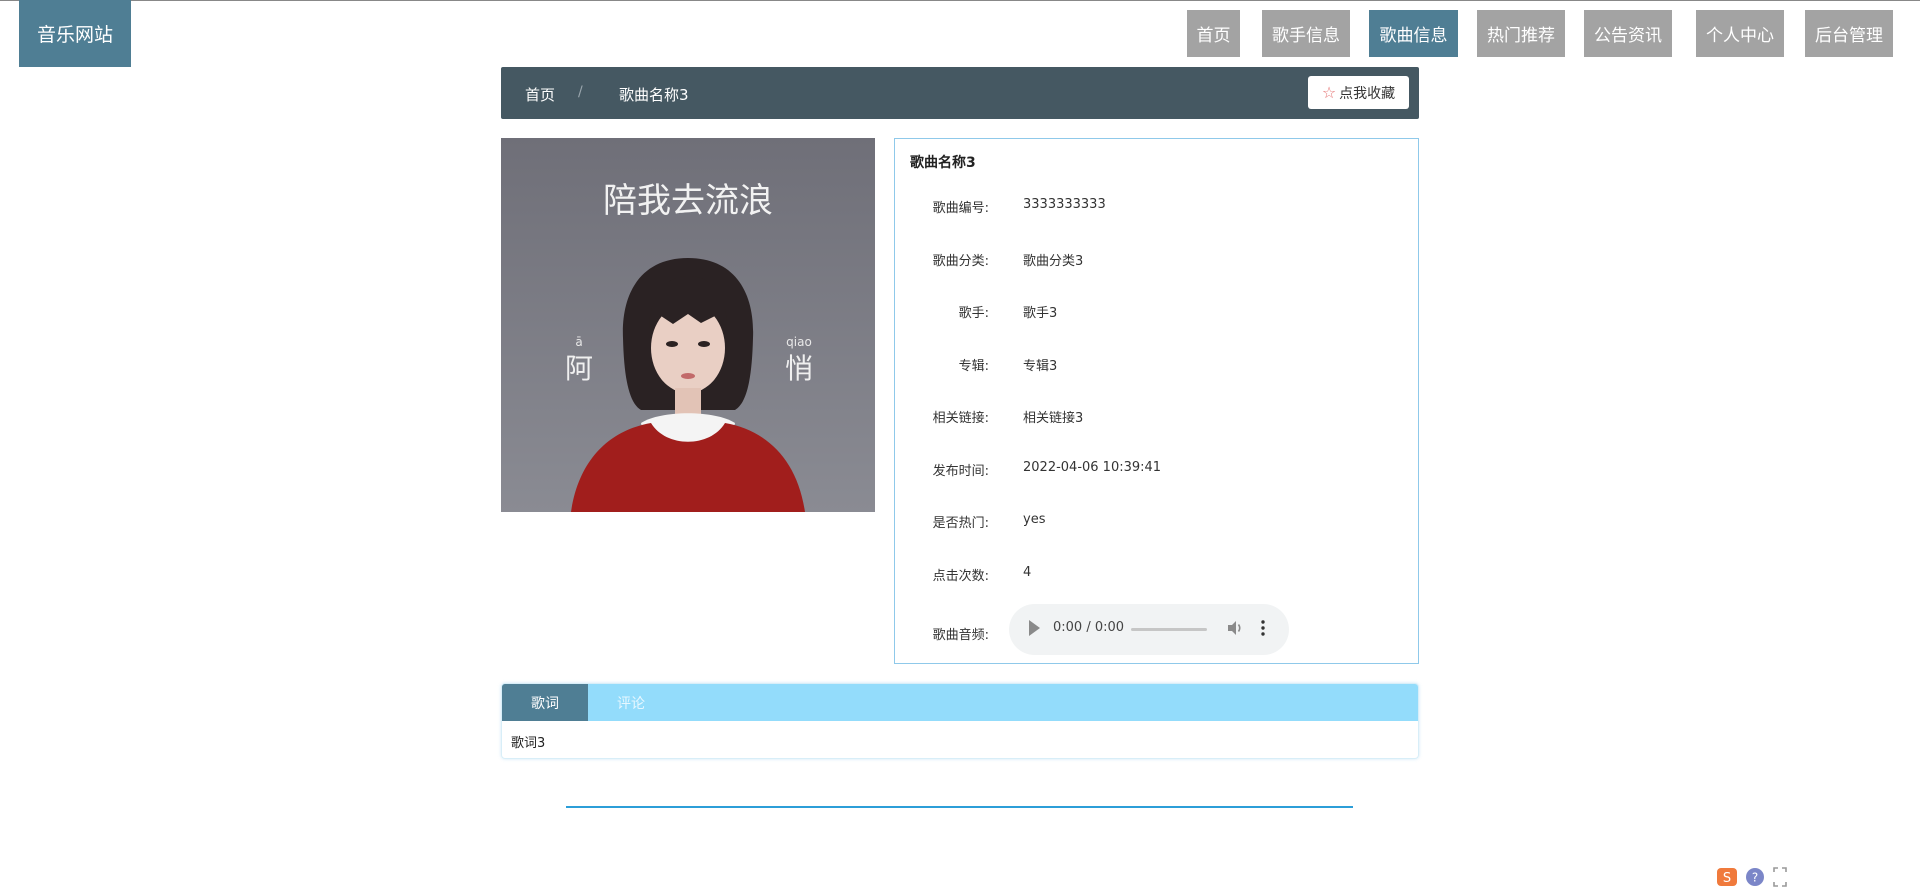 The width and height of the screenshot is (1920, 892). I want to click on field-album: 专辑: 专辑3, so click(1155, 363).